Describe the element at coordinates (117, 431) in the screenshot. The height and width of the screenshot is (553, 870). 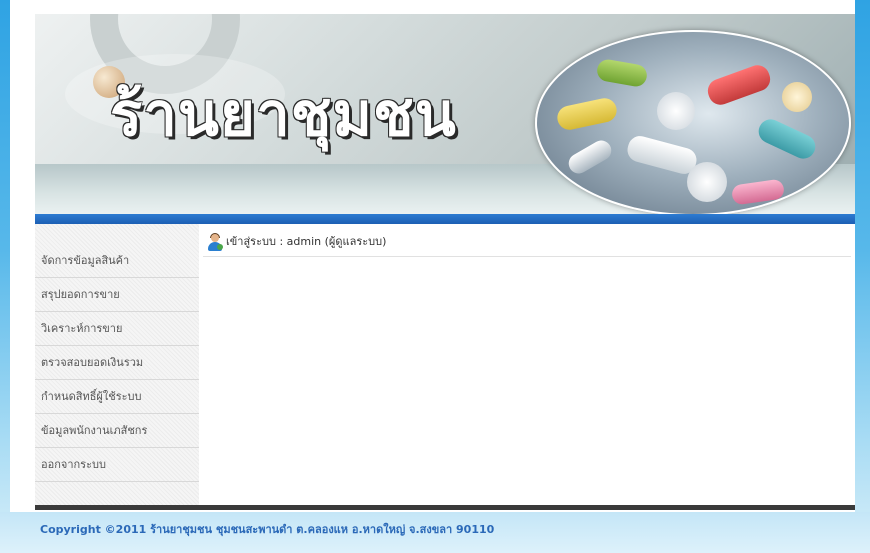
I see `sidebar-item-pharmacist-info: ข้อมูลพนักงานเภสัชกร` at that location.